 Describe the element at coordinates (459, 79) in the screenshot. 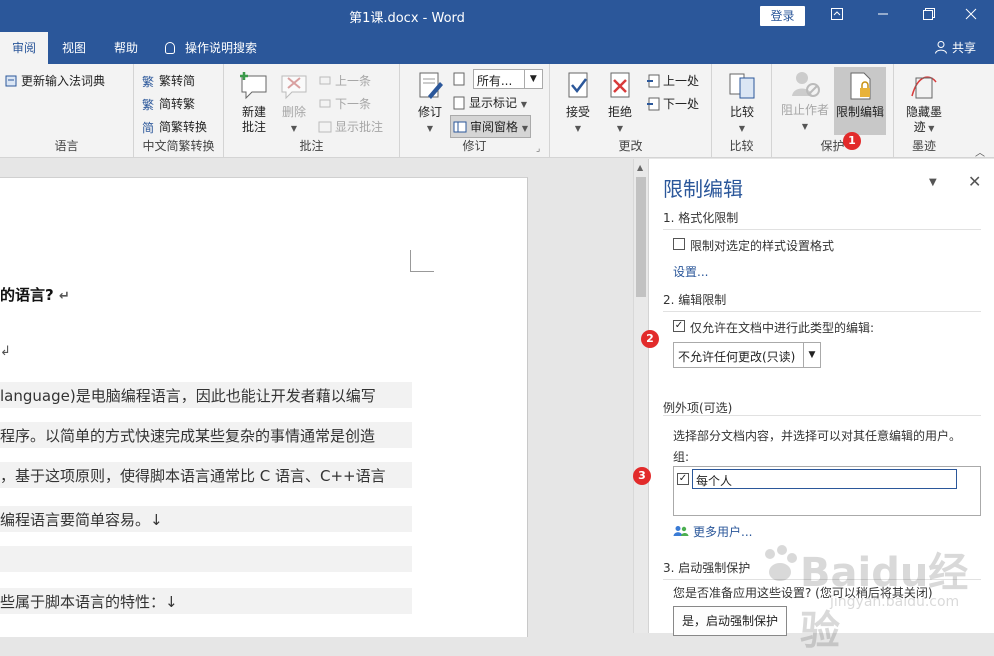

I see `markup-icon` at that location.